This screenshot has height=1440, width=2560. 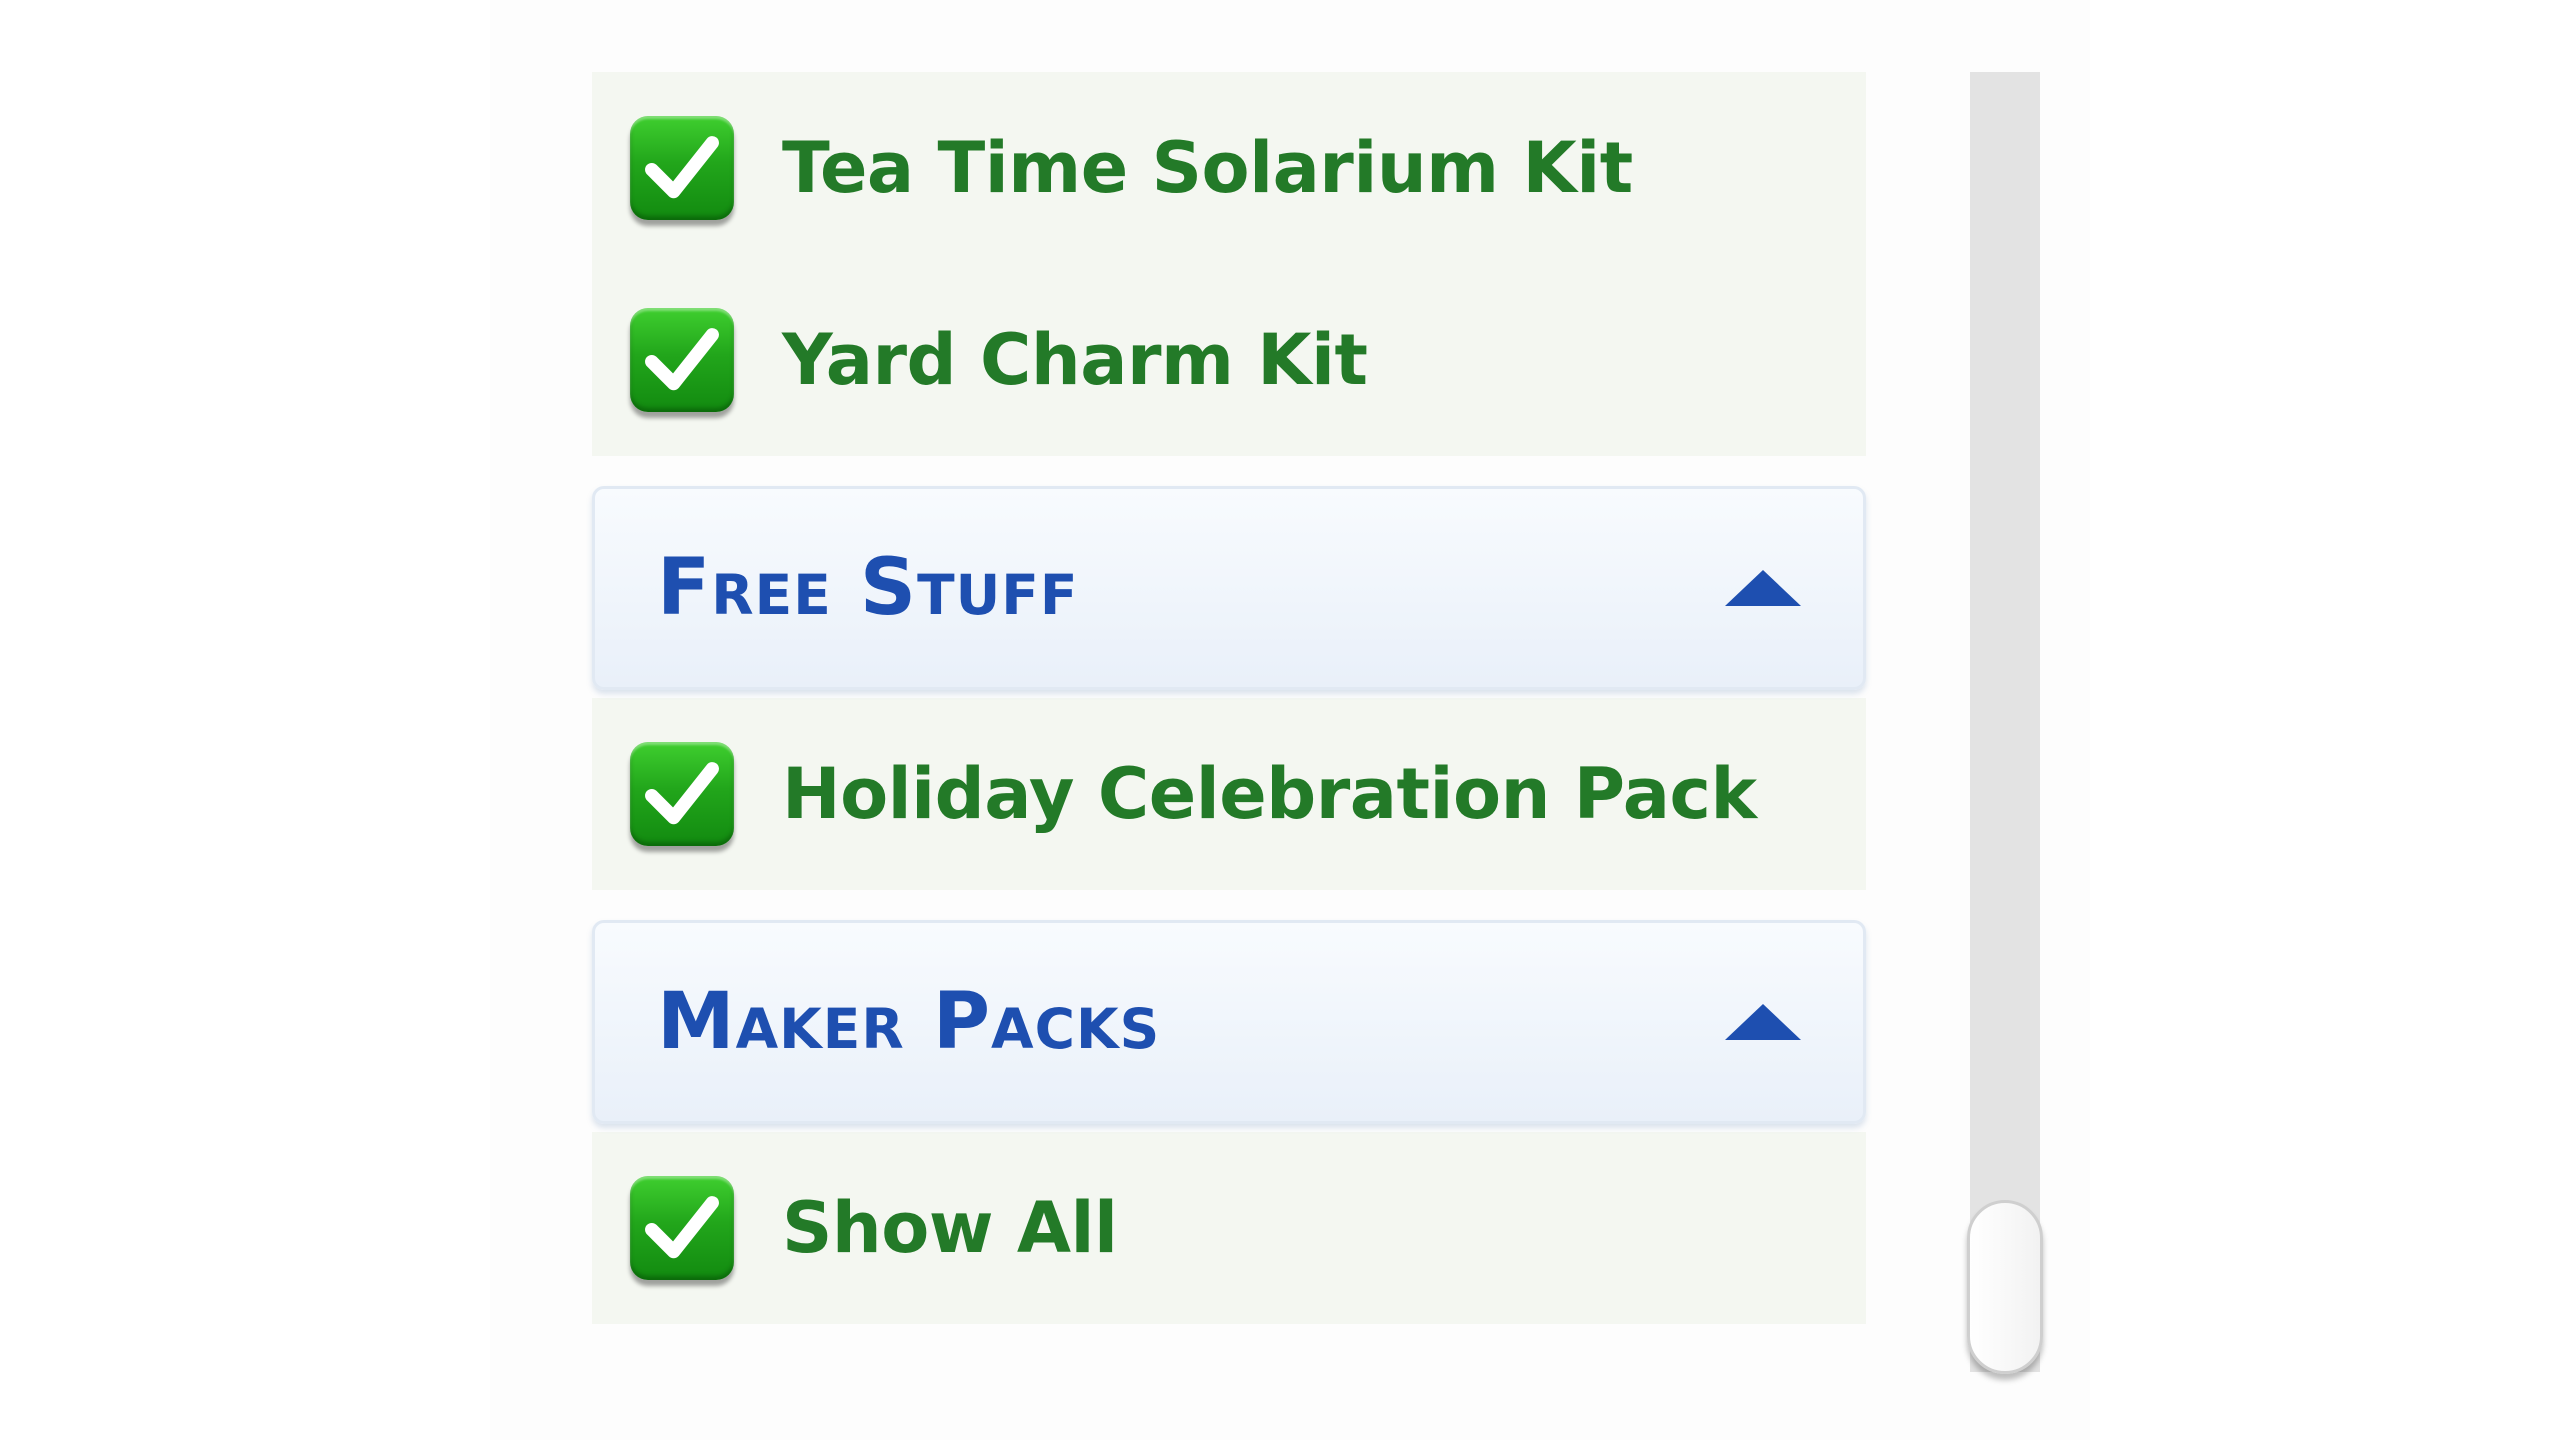 I want to click on checkbox-yard-charm-kit, so click(x=682, y=360).